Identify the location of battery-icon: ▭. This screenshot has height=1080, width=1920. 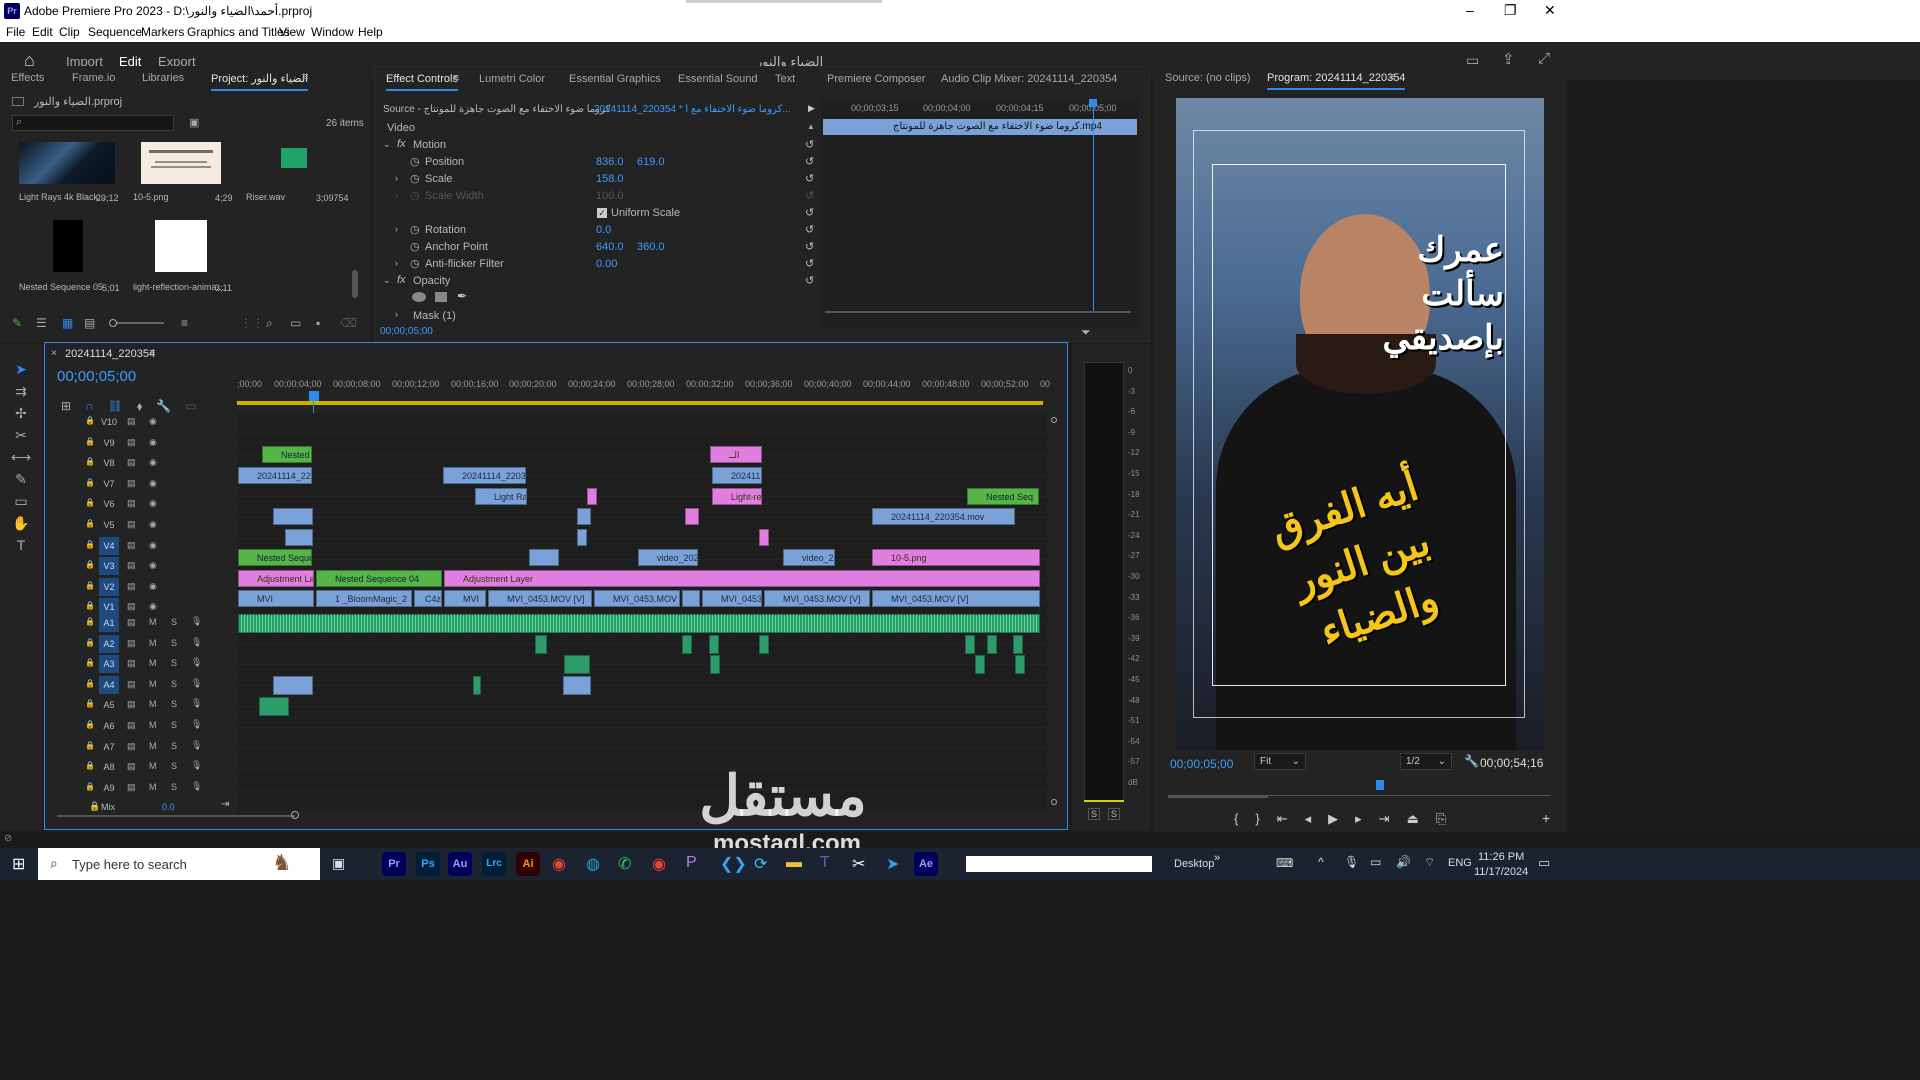
(1375, 862).